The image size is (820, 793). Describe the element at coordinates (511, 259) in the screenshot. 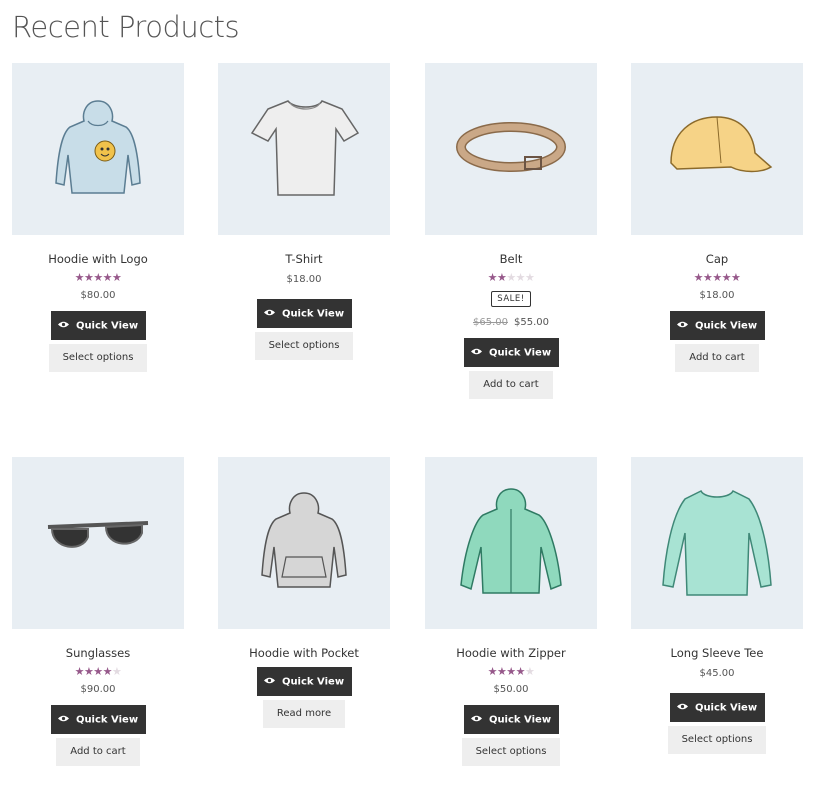

I see `product-name: Belt` at that location.